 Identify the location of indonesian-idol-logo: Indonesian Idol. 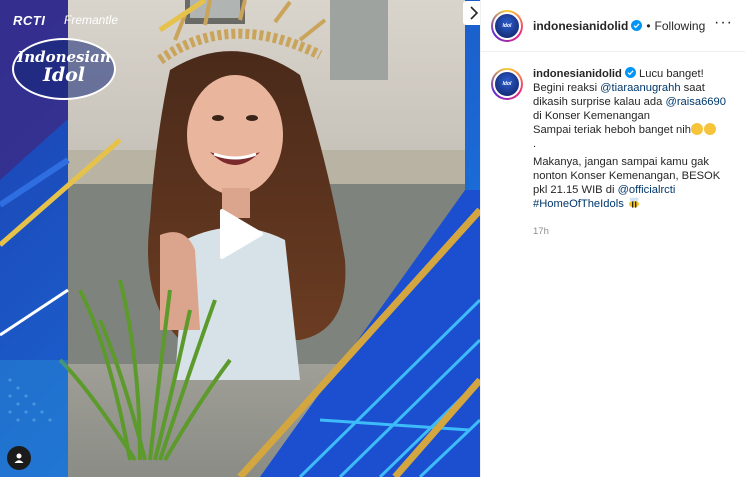
(64, 69).